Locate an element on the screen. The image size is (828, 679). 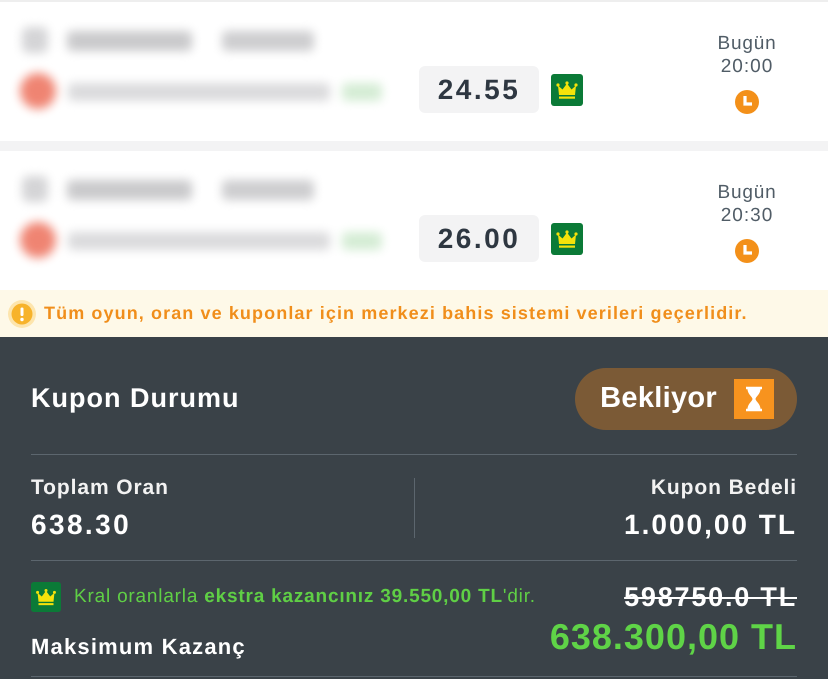
total-odds-label: Toplam Oran is located at coordinates (100, 487).